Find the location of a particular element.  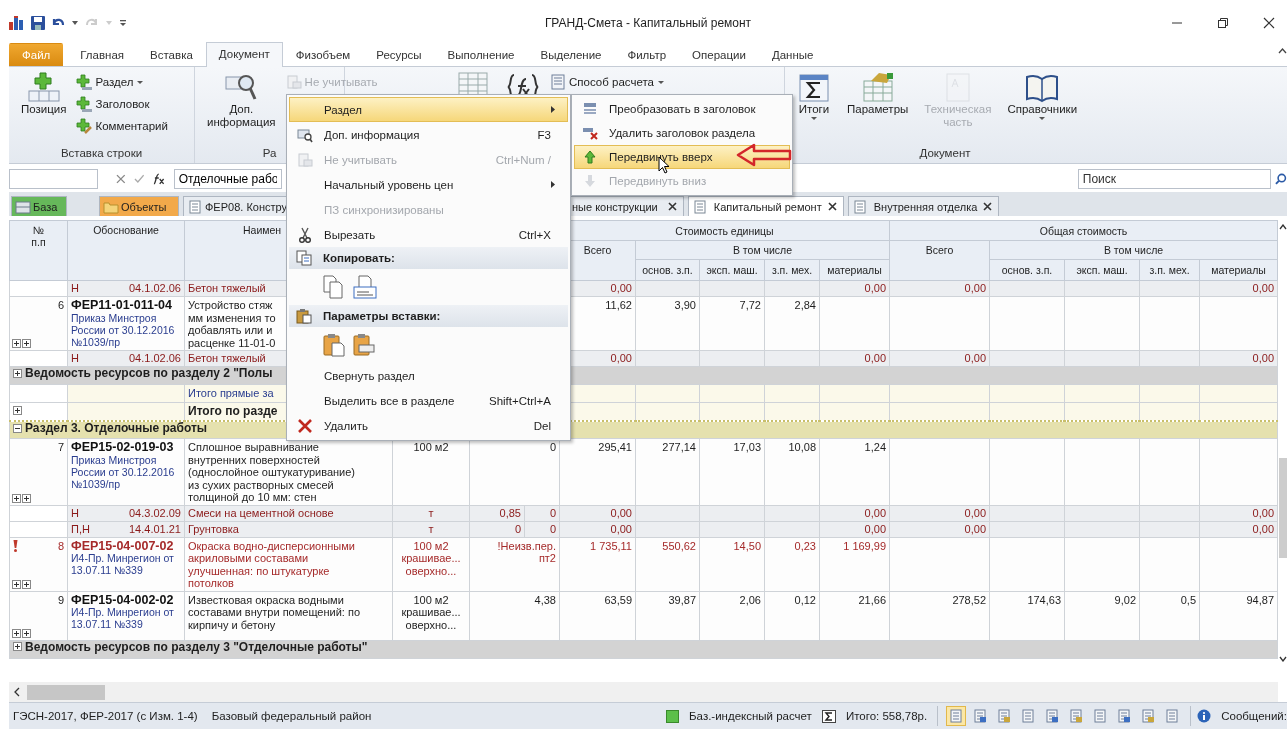

menu-item: Выделить все в разделе Shift+Ctrl+A is located at coordinates (428, 400).